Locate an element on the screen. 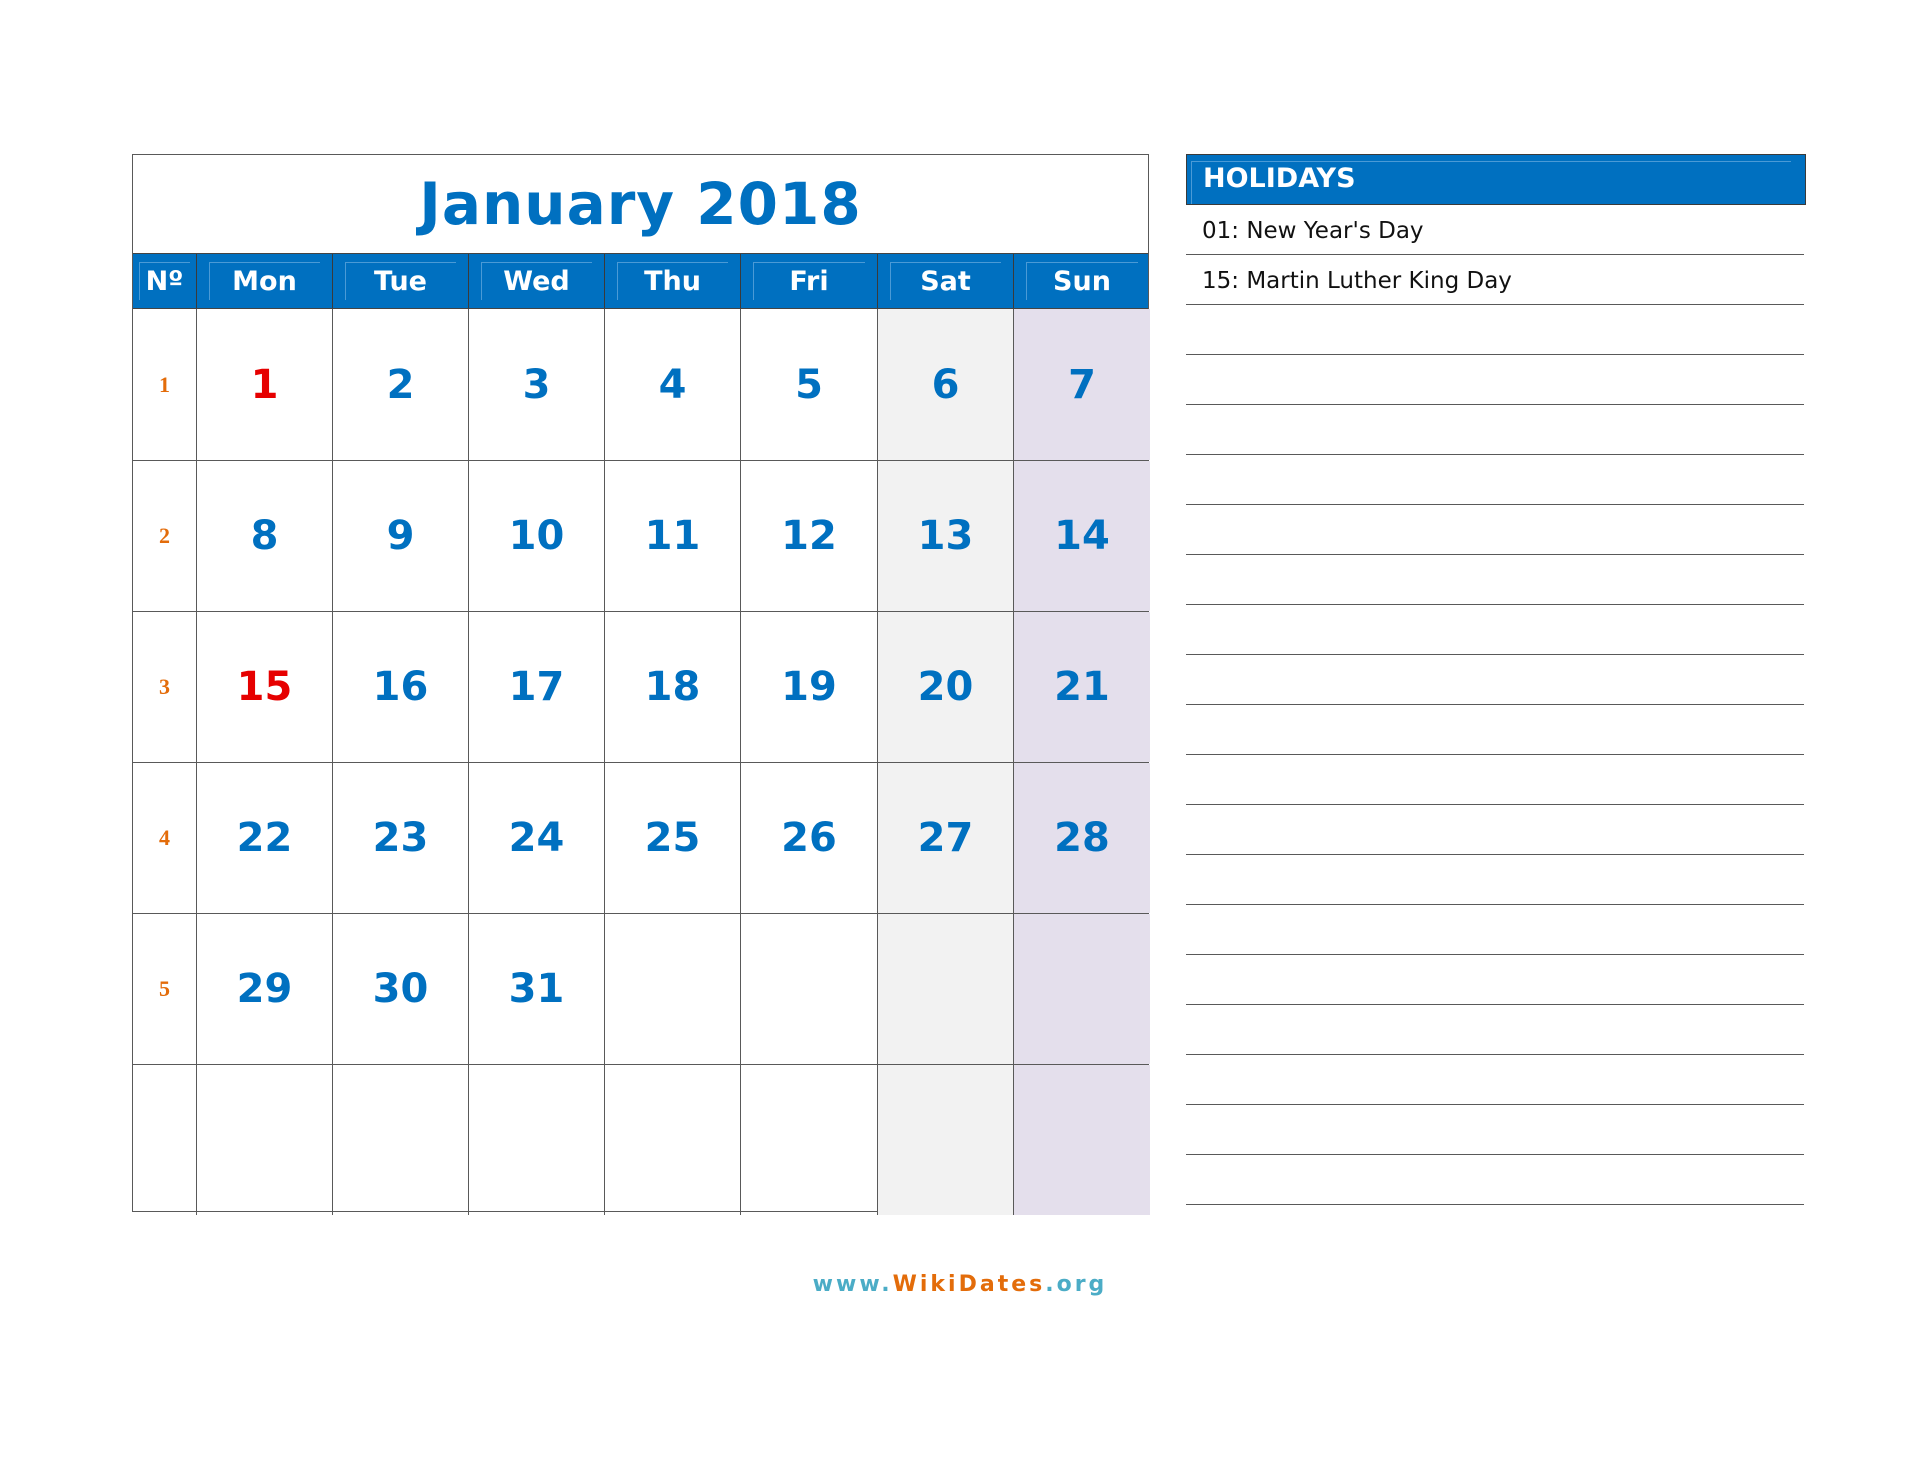 The height and width of the screenshot is (1483, 1920). day-cell: 25 is located at coordinates (673, 838).